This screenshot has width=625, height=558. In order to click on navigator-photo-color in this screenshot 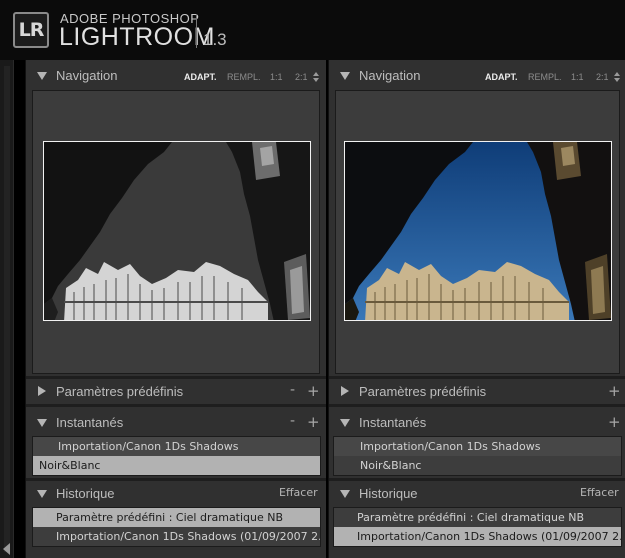, I will do `click(478, 231)`.